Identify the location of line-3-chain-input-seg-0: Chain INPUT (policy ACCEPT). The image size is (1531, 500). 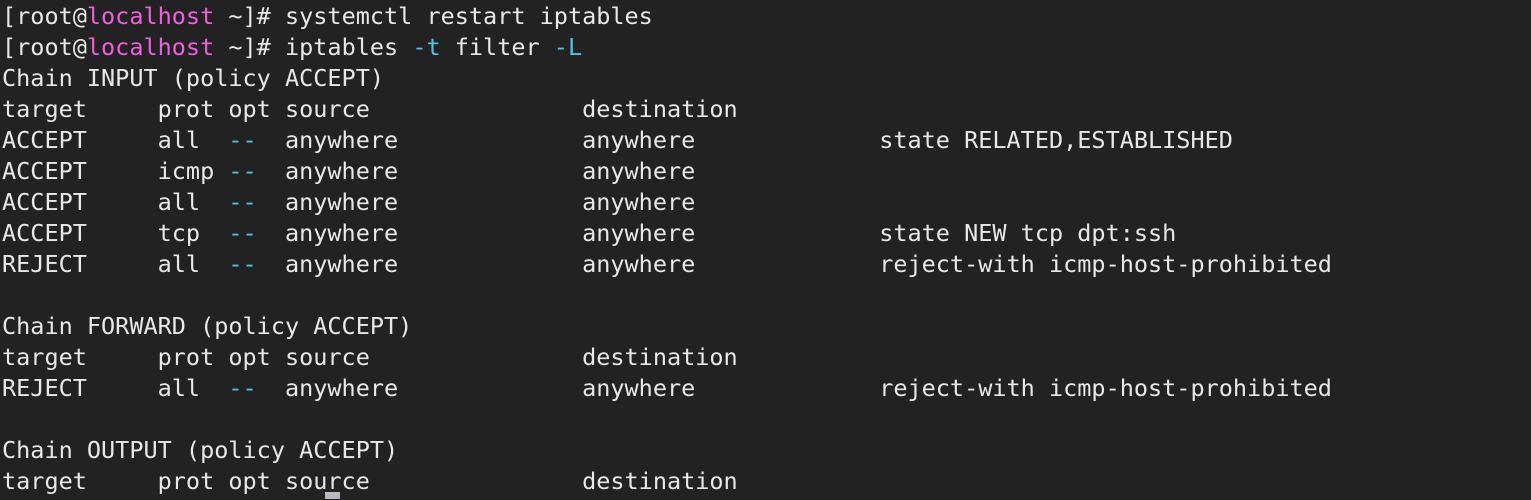
(193, 78).